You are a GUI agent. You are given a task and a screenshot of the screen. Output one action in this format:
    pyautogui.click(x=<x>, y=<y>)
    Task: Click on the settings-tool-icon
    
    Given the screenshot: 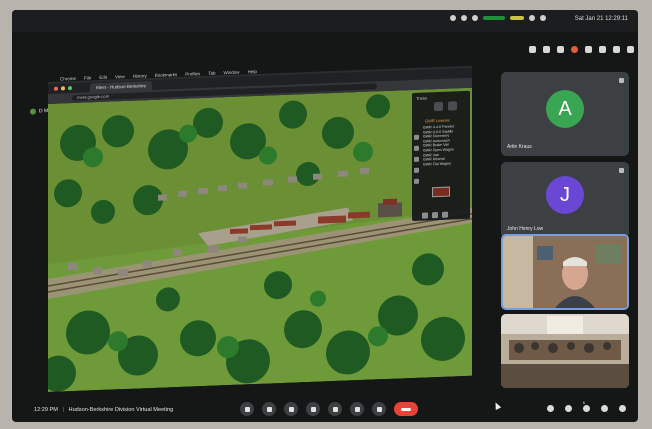 What is the action you would take?
    pyautogui.click(x=416, y=181)
    